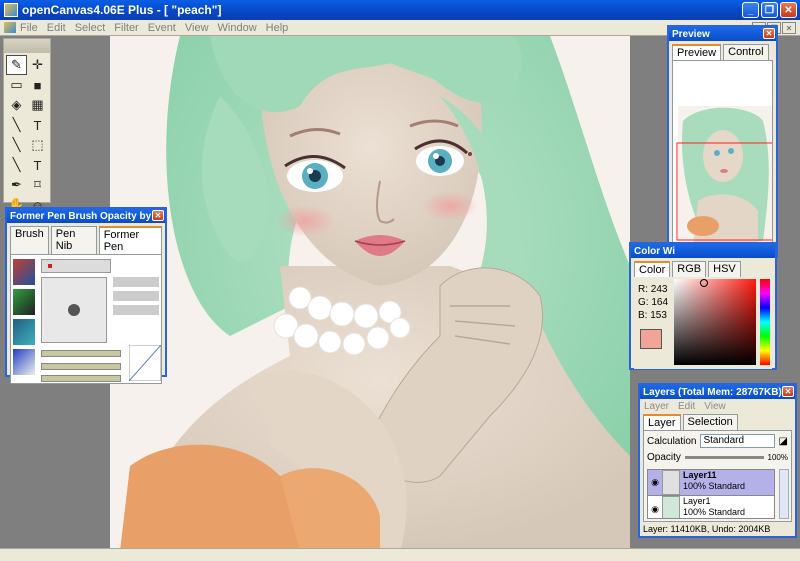  Describe the element at coordinates (717, 392) in the screenshot. I see `layers-panel-title: Layers (Total Mem: 28767KB) ✕` at that location.